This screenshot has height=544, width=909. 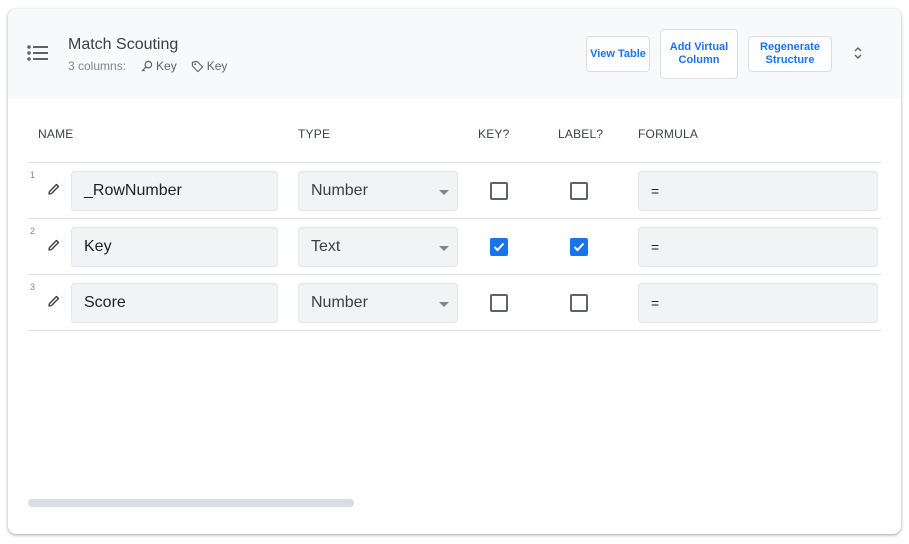 What do you see at coordinates (668, 134) in the screenshot?
I see `column-header-formula: FORMULA` at bounding box center [668, 134].